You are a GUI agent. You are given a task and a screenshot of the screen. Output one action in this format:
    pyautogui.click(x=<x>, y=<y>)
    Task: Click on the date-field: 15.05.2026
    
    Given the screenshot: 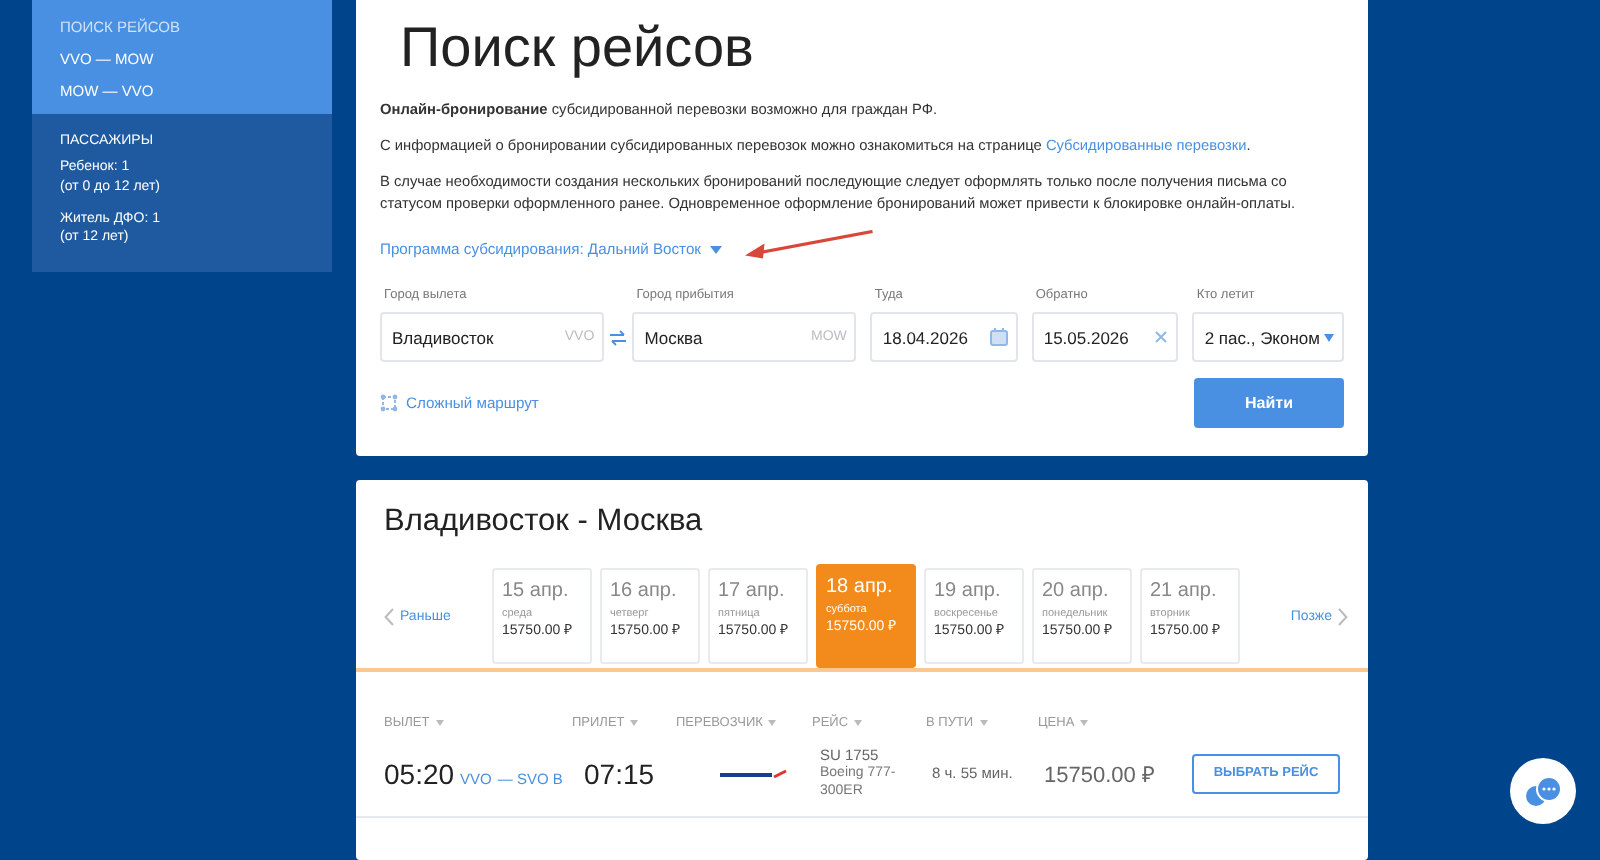 What is the action you would take?
    pyautogui.click(x=1105, y=337)
    